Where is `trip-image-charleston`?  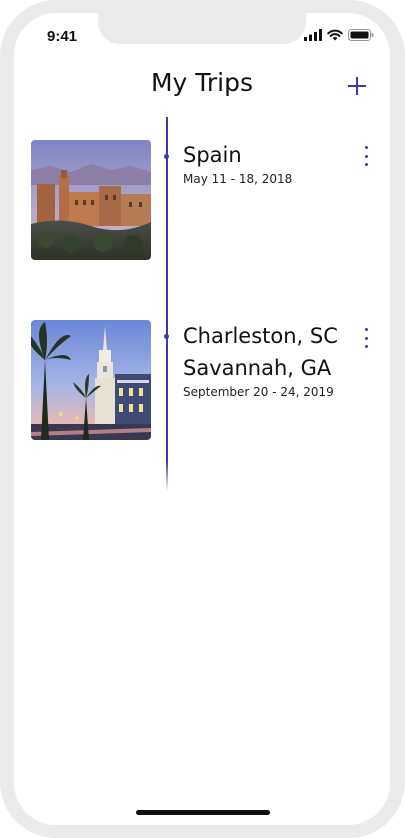 trip-image-charleston is located at coordinates (91, 380).